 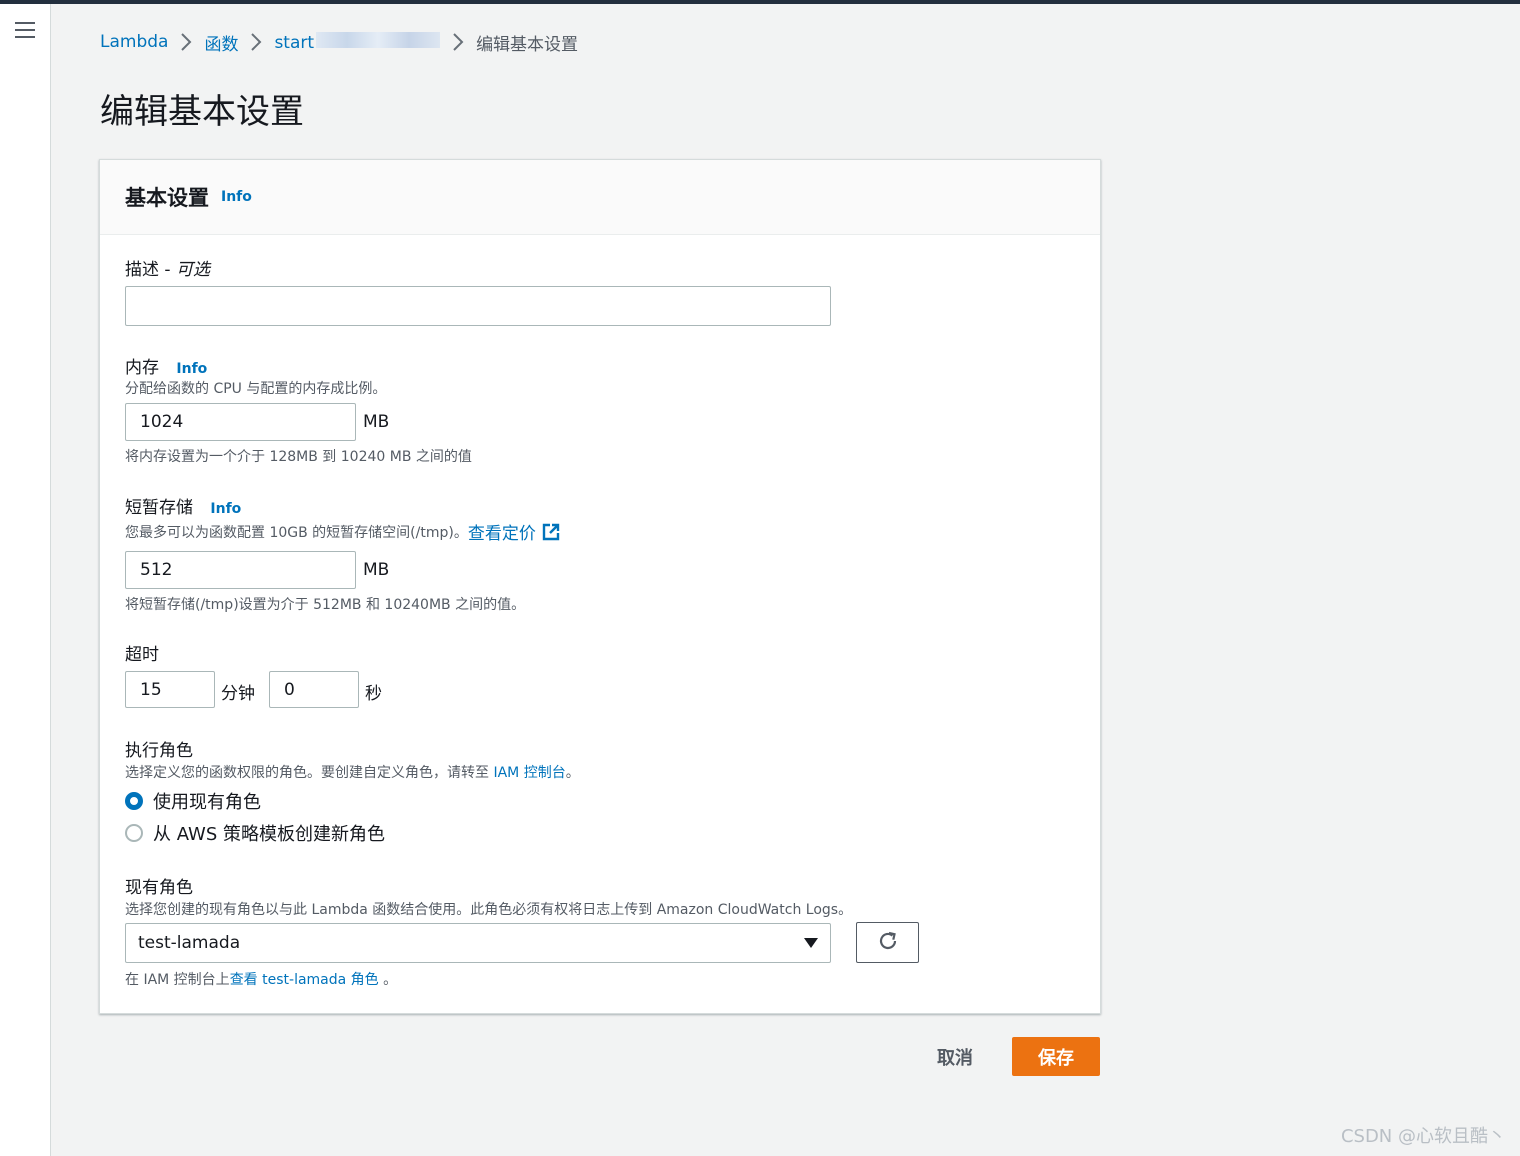 What do you see at coordinates (207, 802) in the screenshot?
I see `radio-use-existing-role-label: 使用现有角色` at bounding box center [207, 802].